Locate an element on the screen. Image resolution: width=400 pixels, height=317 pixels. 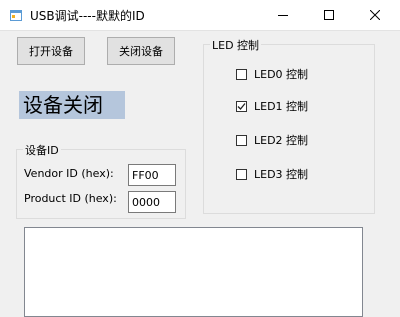
led2-checkbox: LED2 控制 is located at coordinates (272, 140).